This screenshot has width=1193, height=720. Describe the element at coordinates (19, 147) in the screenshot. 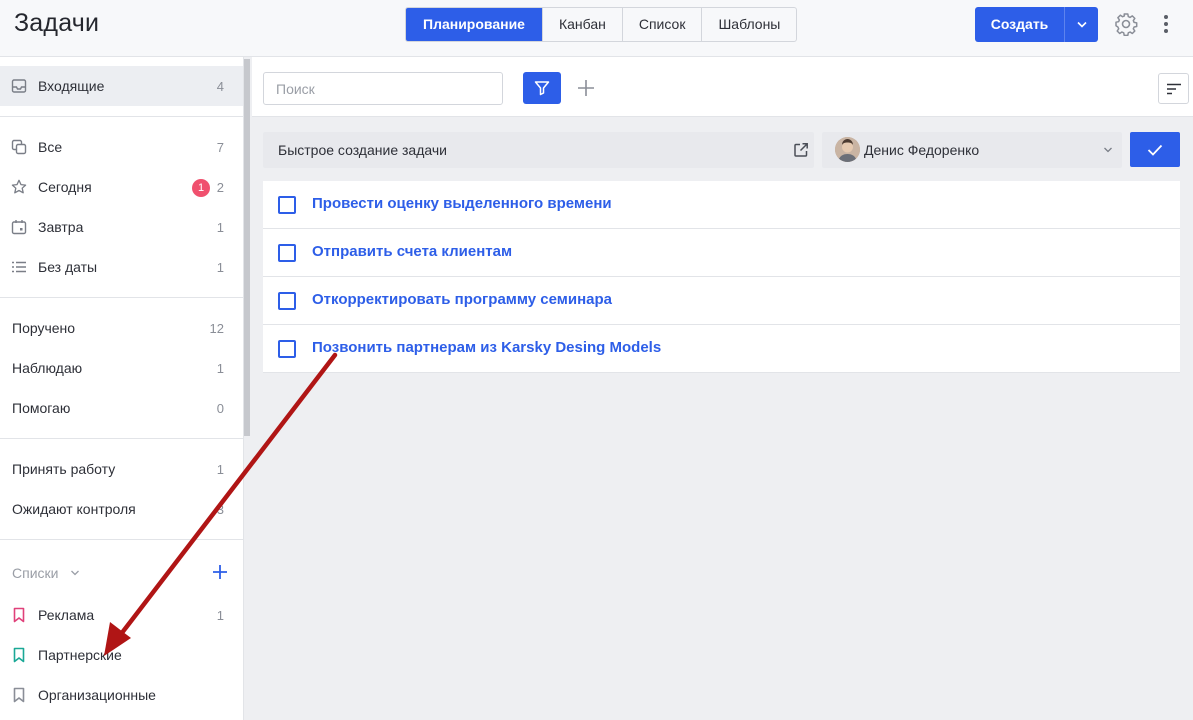

I see `copy-icon` at that location.